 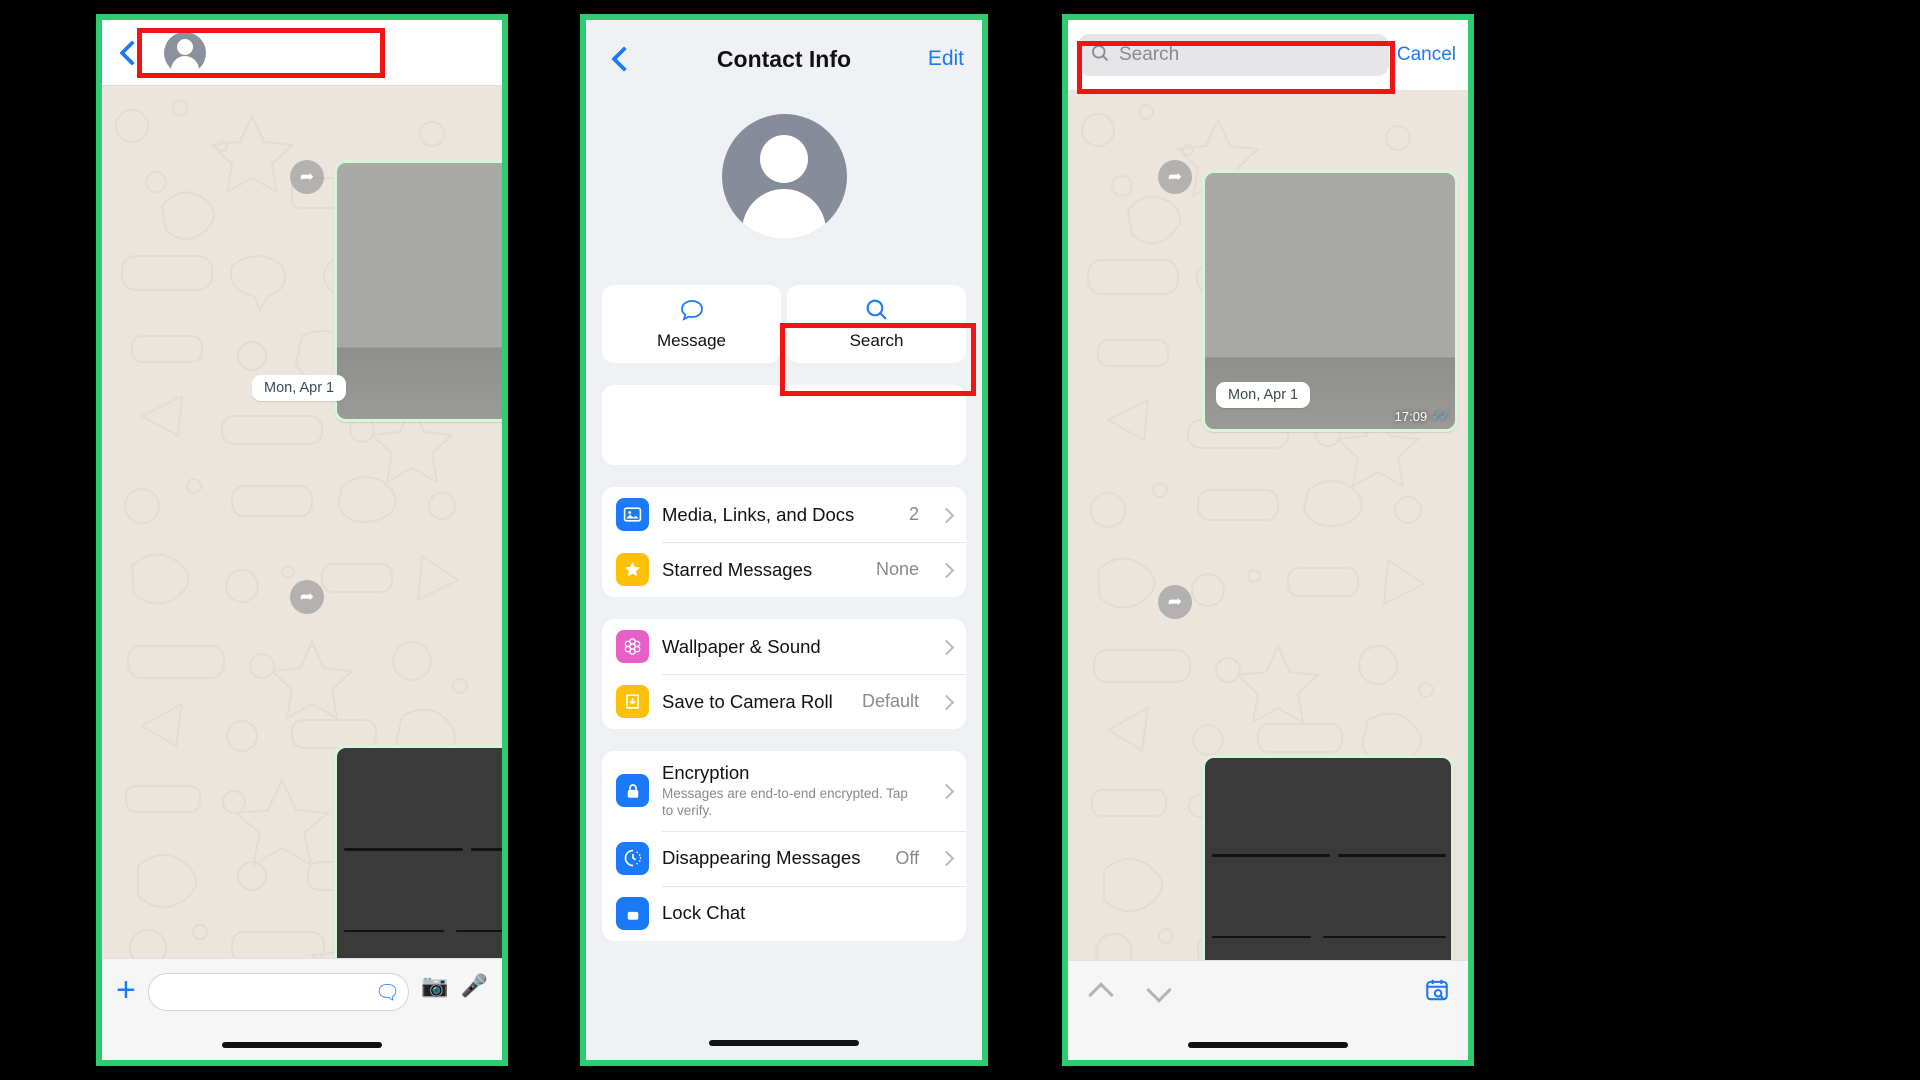 What do you see at coordinates (737, 569) in the screenshot?
I see `row-label: Starred Messages` at bounding box center [737, 569].